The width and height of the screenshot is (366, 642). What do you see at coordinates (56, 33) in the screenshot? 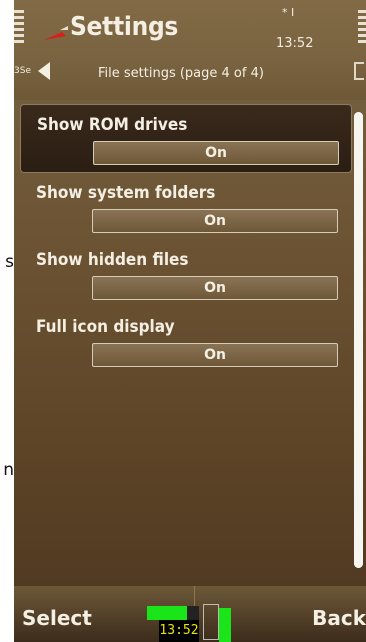
I see `settings-app-icon` at bounding box center [56, 33].